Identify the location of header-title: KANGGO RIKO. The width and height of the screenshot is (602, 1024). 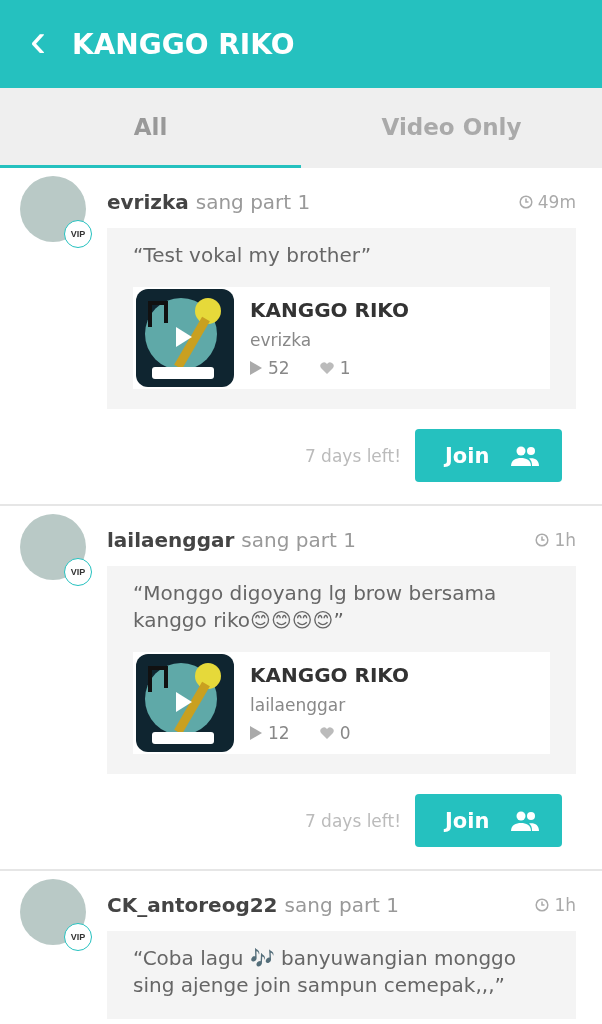
(183, 44).